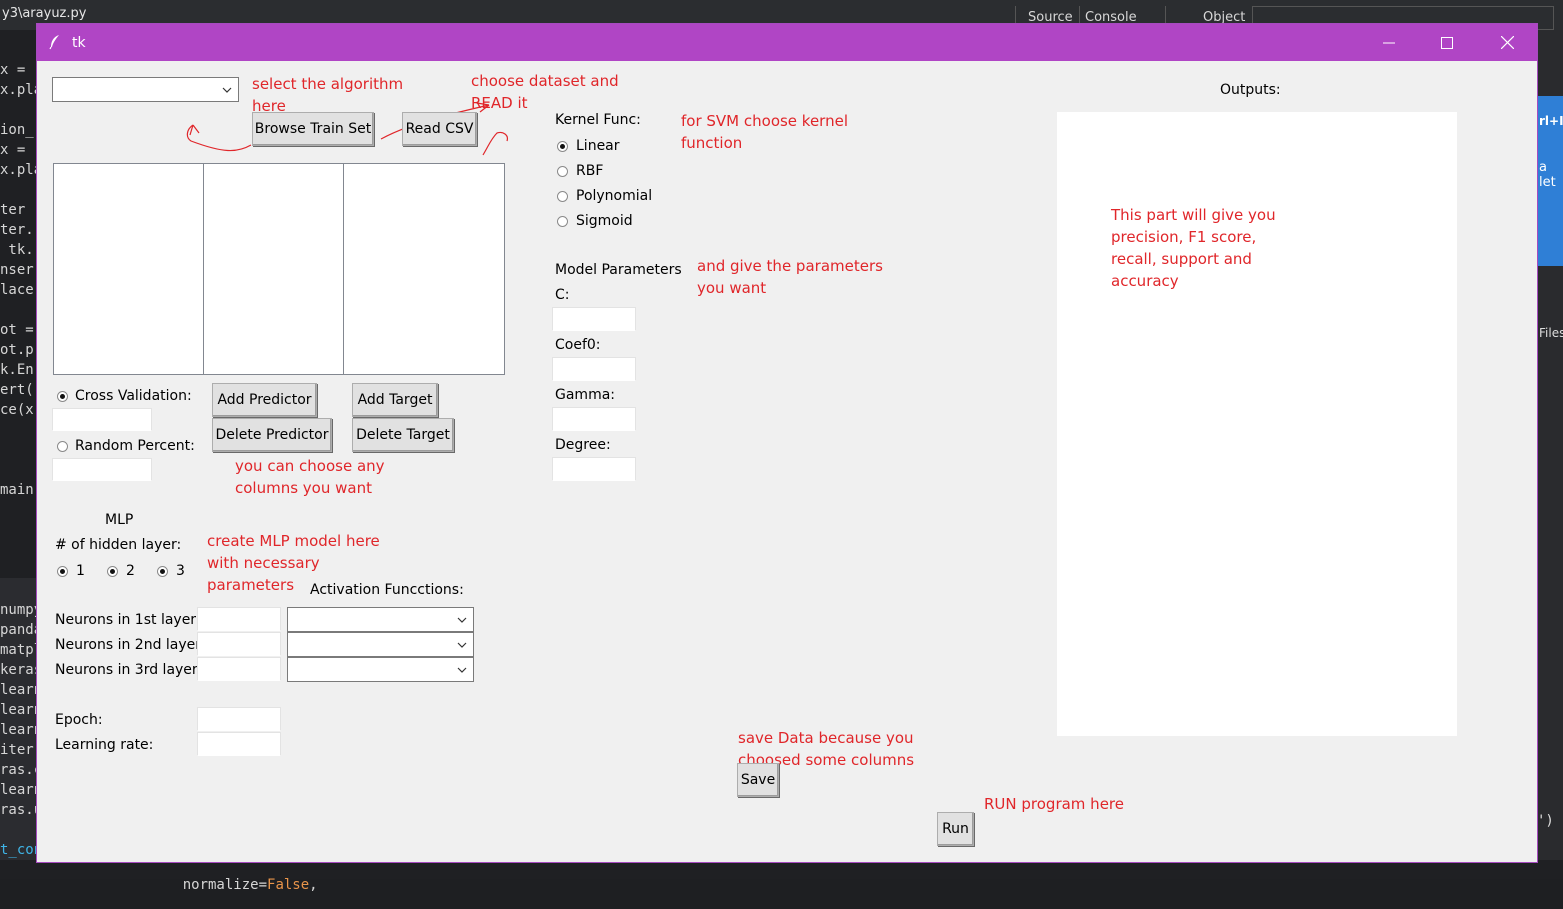  I want to click on param-gamma-label: Gamma:, so click(585, 395).